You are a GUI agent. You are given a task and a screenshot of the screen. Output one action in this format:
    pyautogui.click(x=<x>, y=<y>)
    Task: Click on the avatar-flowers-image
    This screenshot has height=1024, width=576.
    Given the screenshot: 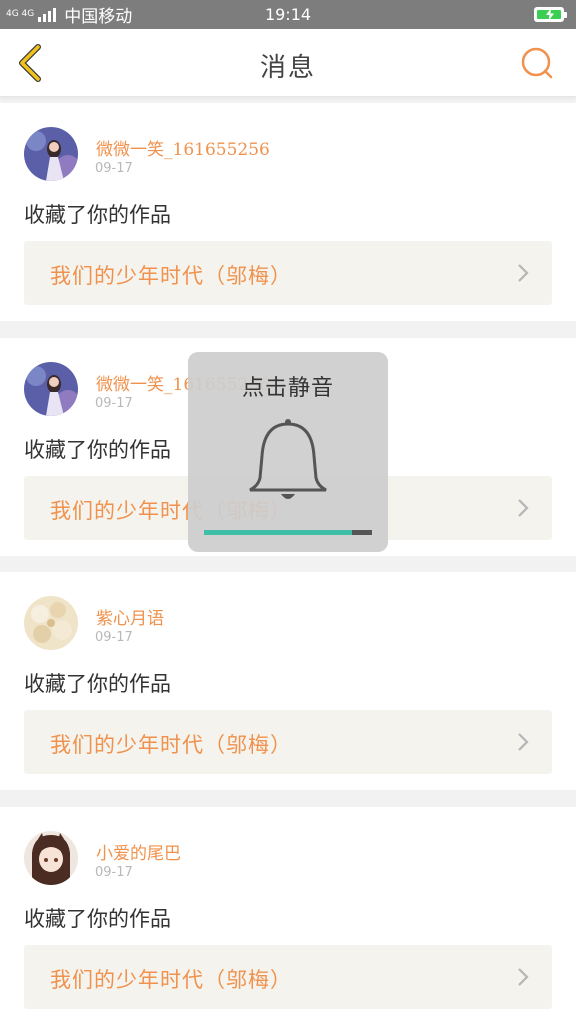 What is the action you would take?
    pyautogui.click(x=51, y=623)
    